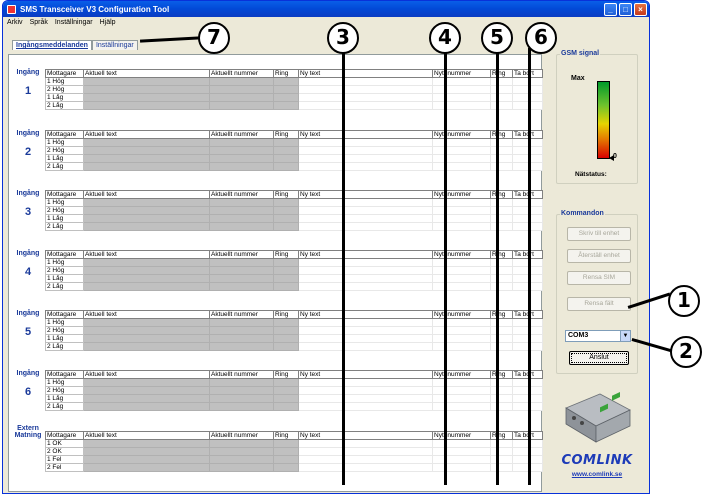 The image size is (715, 497). I want to click on connect-button: Anslut, so click(599, 358).